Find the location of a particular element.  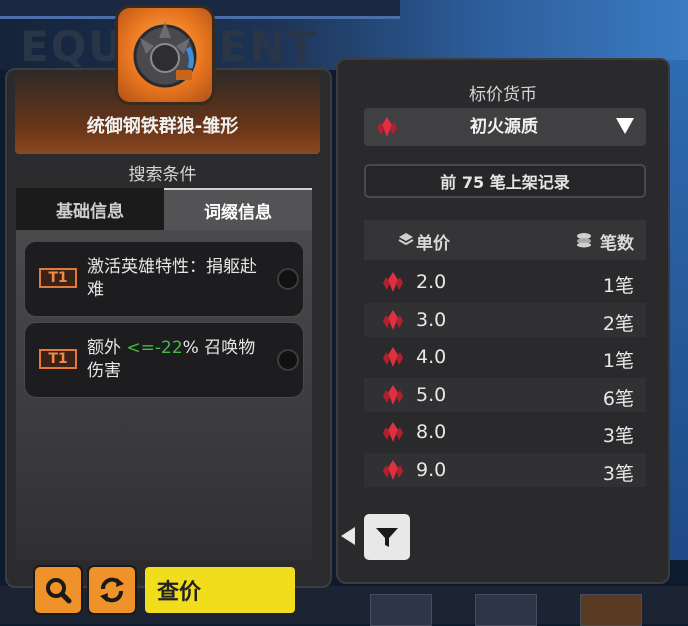

currency-select: 初火源质 is located at coordinates (505, 127).